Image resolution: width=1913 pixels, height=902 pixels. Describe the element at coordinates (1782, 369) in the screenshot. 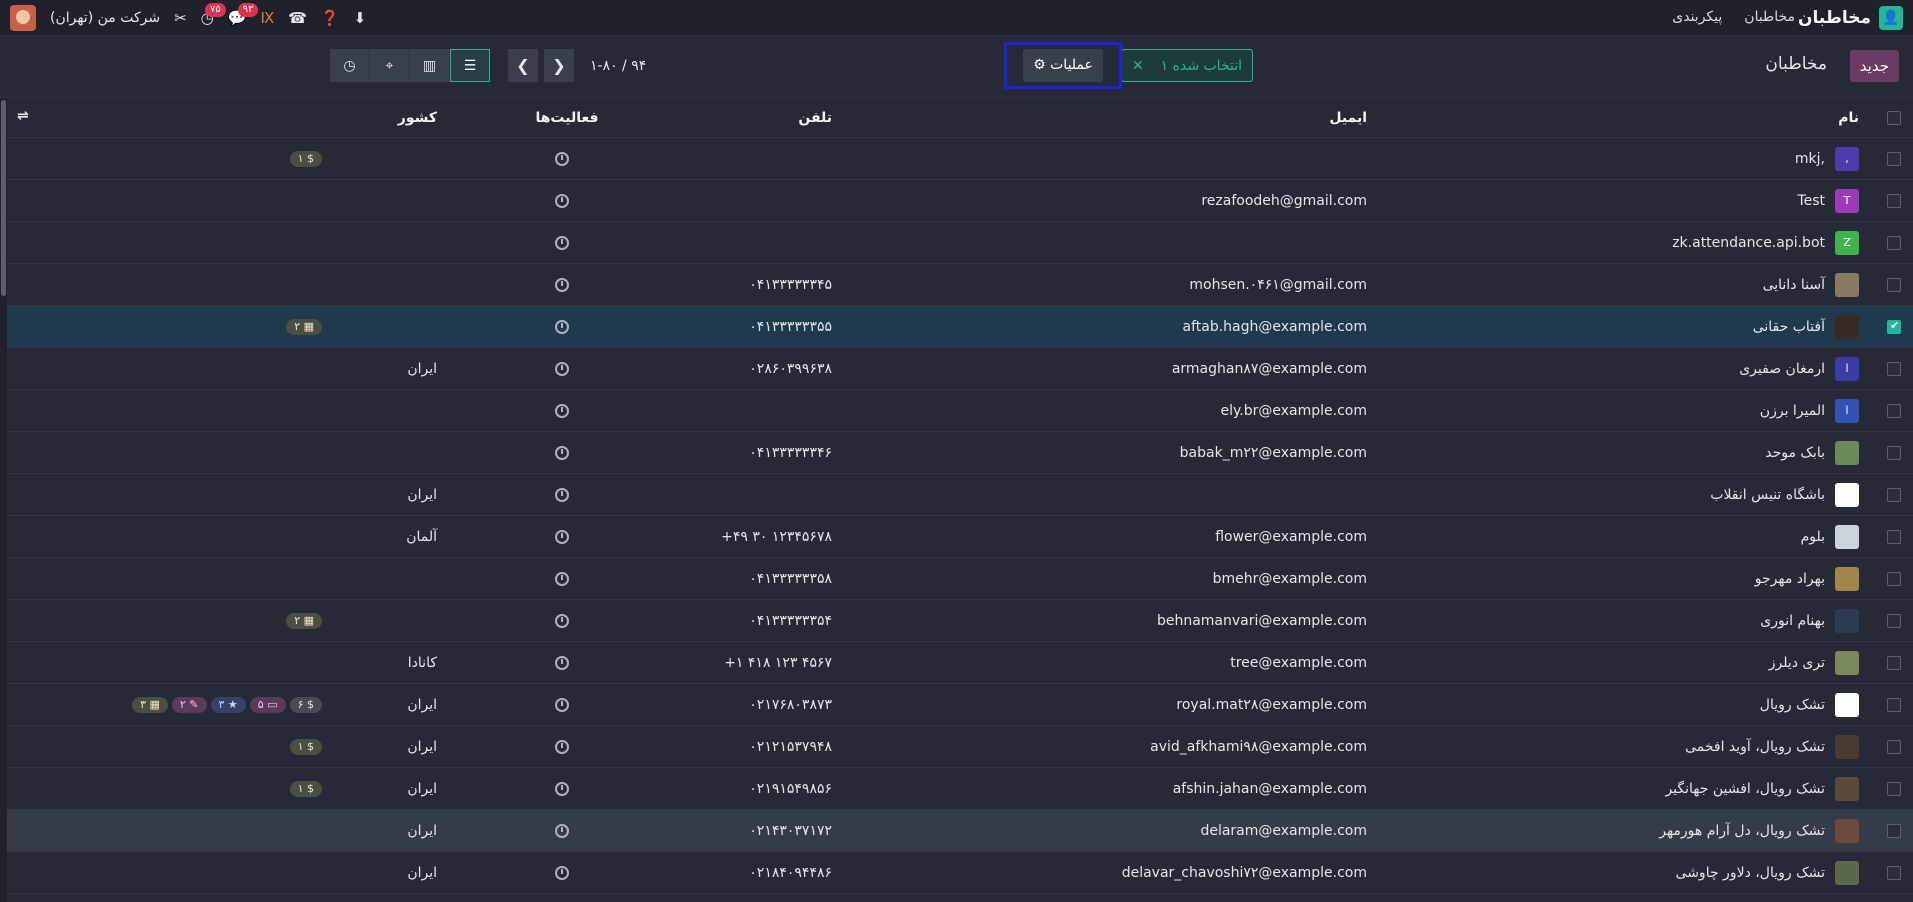

I see `contact-name: ارمغان صفیری` at that location.